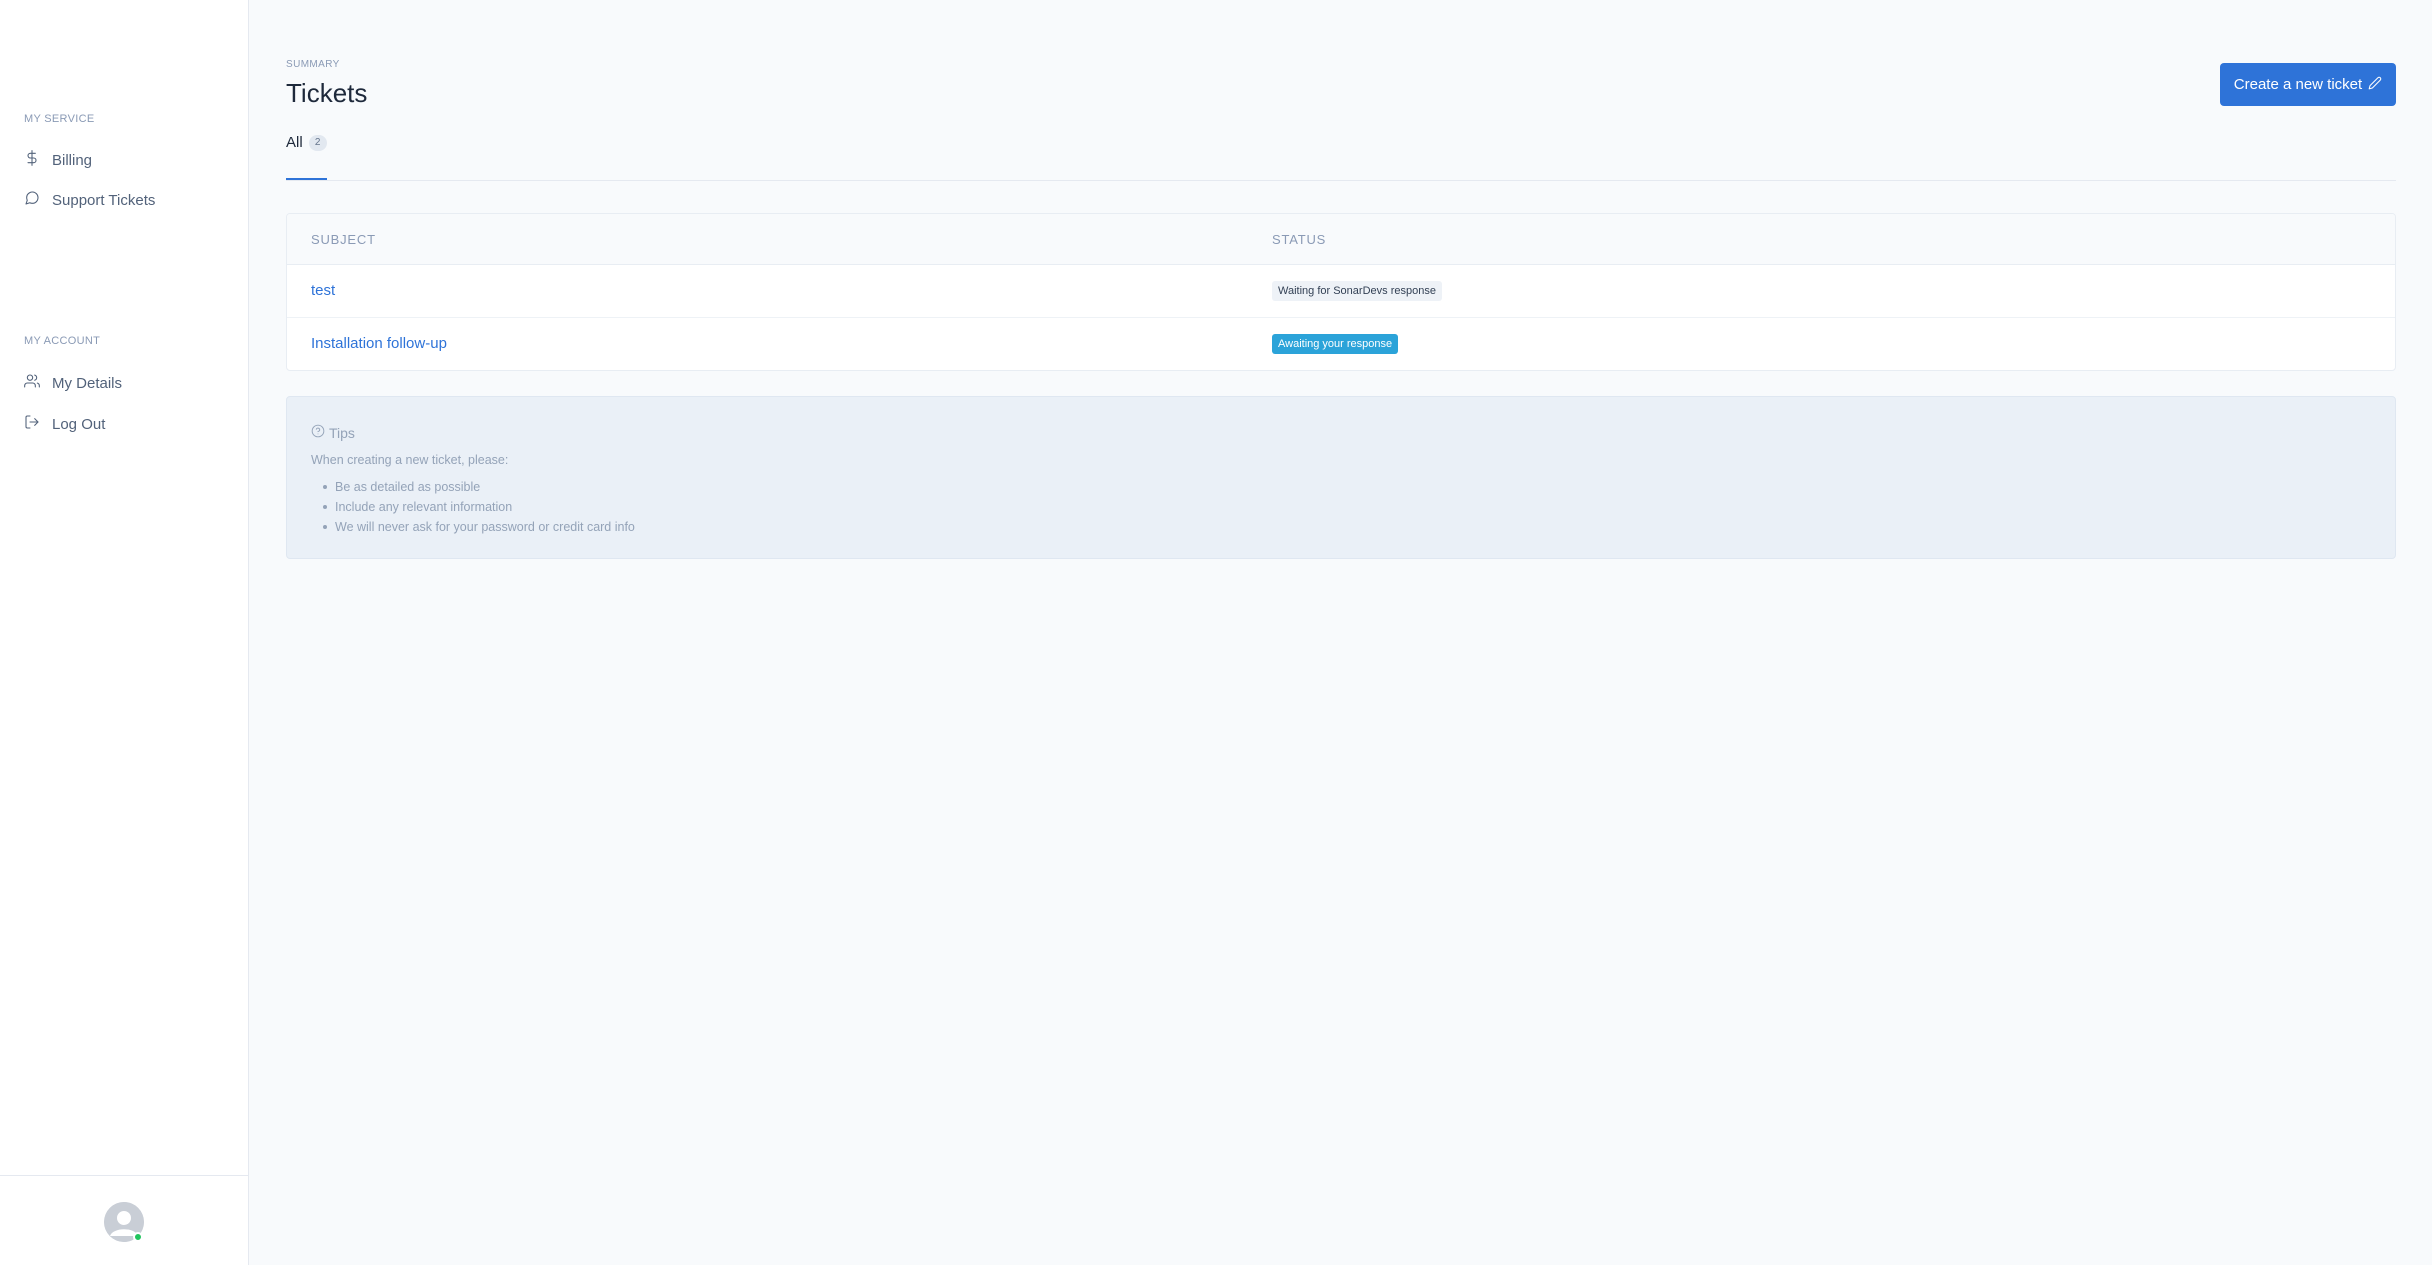  Describe the element at coordinates (62, 341) in the screenshot. I see `nav-section-title-my-account: MY ACCOUNT` at that location.